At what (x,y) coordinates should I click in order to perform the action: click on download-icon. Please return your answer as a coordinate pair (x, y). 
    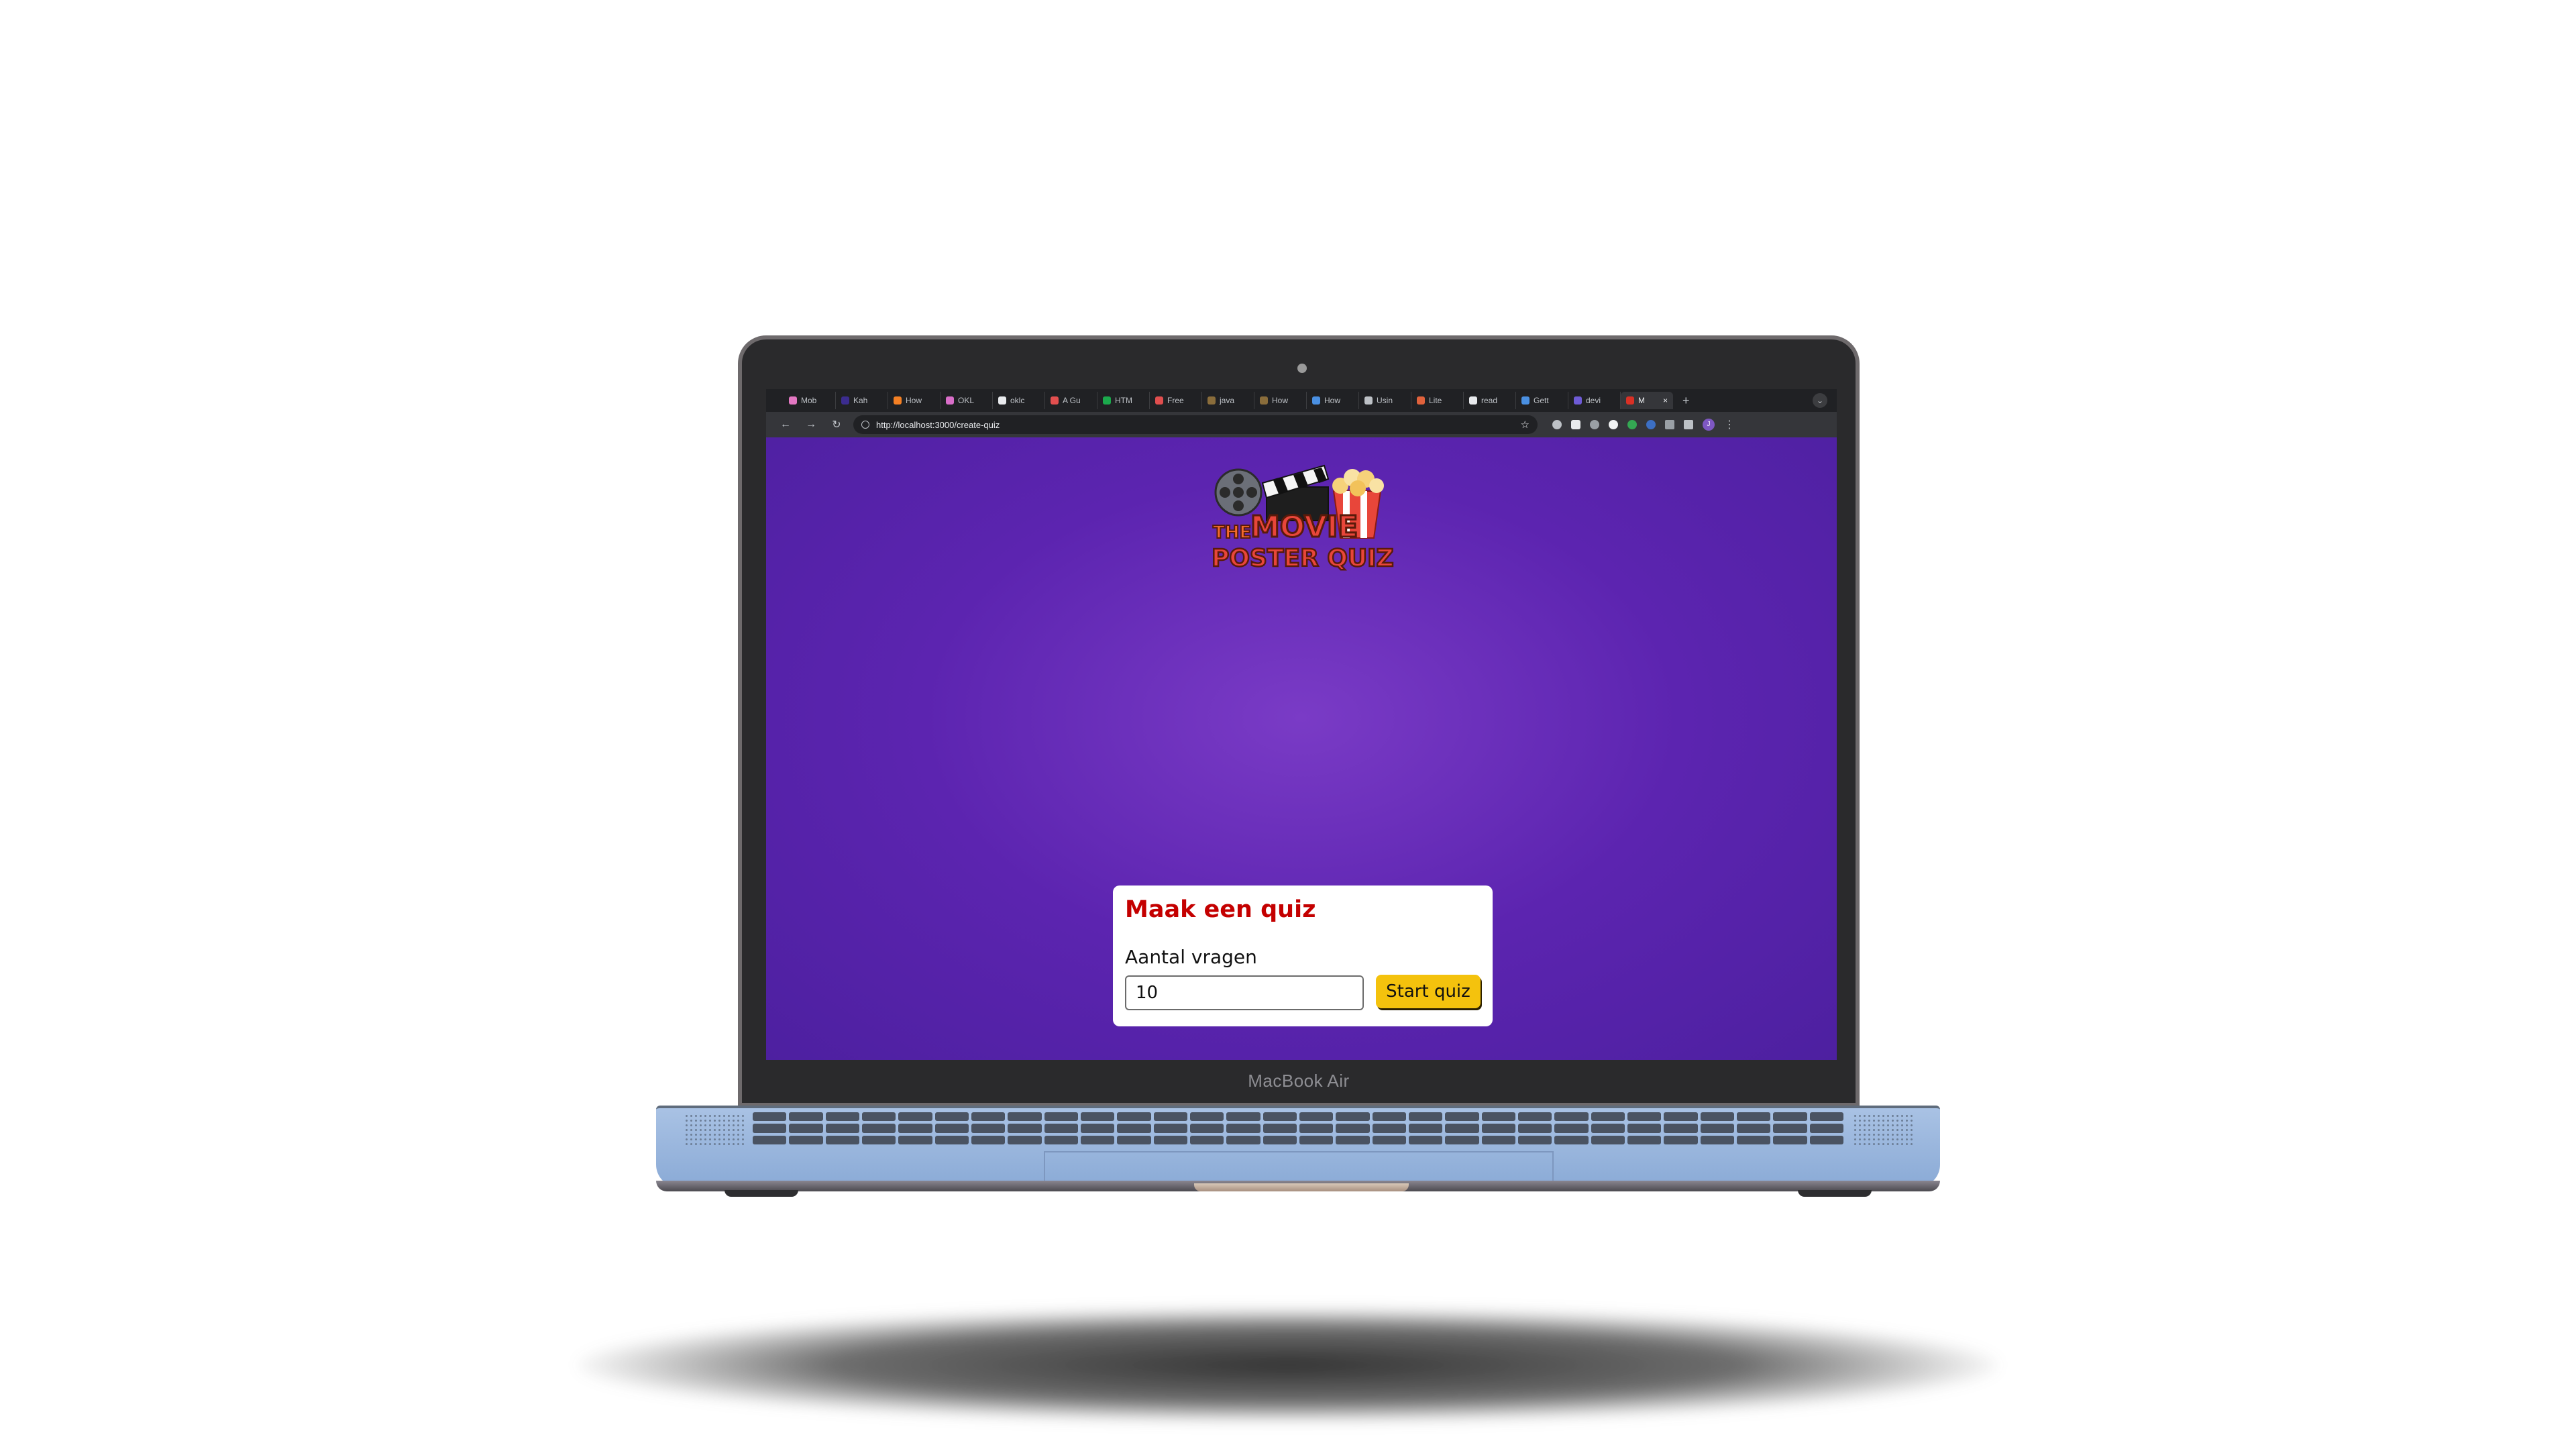
    Looking at the image, I should click on (1688, 424).